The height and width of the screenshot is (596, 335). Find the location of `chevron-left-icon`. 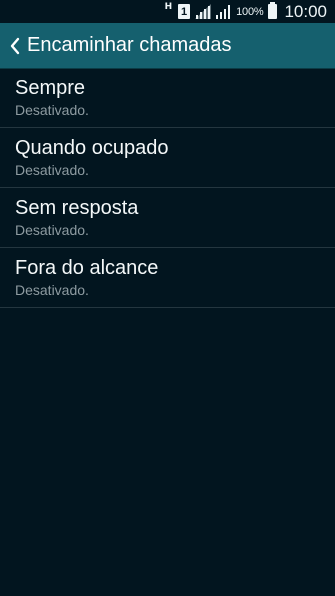

chevron-left-icon is located at coordinates (15, 46).